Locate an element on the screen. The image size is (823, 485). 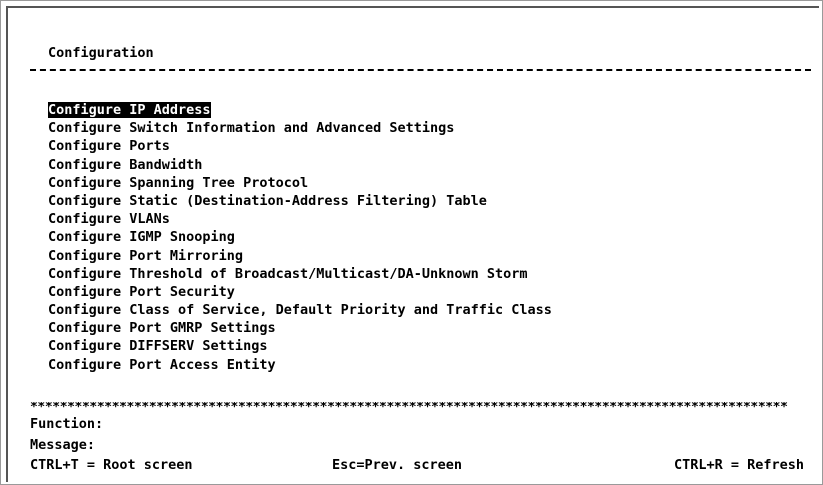
menu-item-label: Configure Port GMRP Settings is located at coordinates (162, 328).